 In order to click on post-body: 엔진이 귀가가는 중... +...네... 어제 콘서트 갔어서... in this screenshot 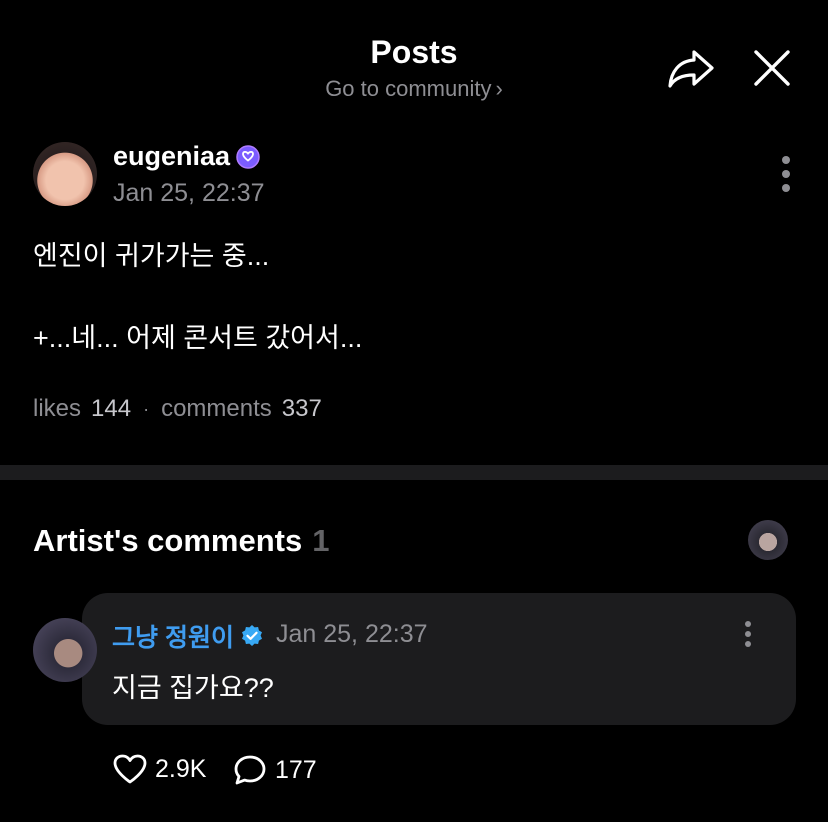, I will do `click(198, 297)`.